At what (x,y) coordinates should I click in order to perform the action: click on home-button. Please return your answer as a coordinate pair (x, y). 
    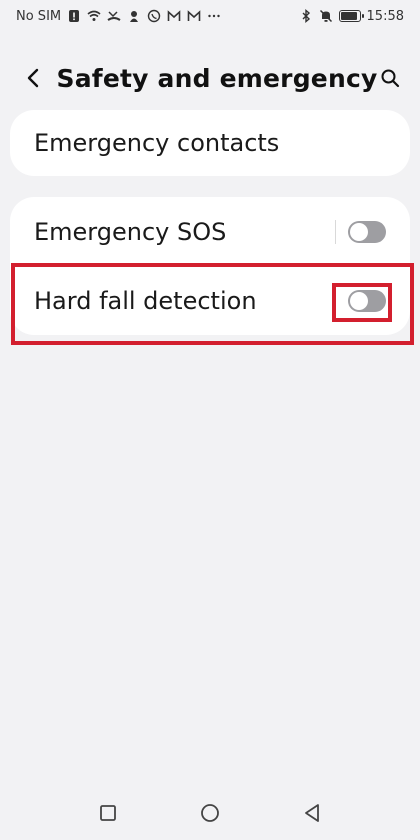
    Looking at the image, I should click on (210, 813).